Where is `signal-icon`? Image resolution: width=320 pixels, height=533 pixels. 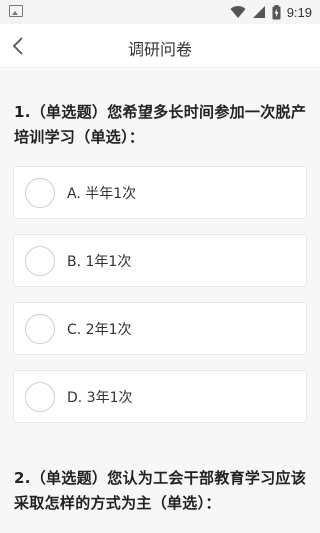 signal-icon is located at coordinates (258, 12).